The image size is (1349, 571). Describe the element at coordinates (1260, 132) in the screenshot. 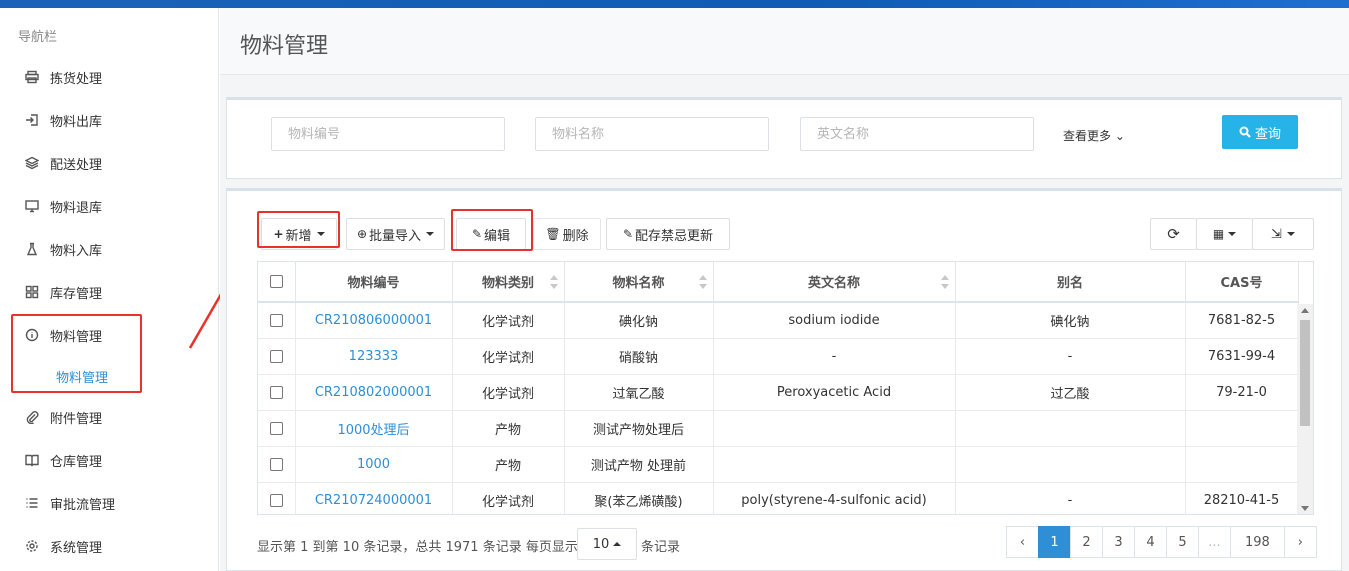

I see `query-button: 查询` at that location.